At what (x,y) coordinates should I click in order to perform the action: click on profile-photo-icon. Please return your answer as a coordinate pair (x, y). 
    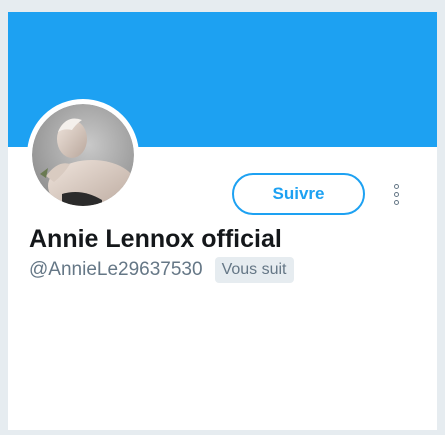
    Looking at the image, I should click on (83, 155).